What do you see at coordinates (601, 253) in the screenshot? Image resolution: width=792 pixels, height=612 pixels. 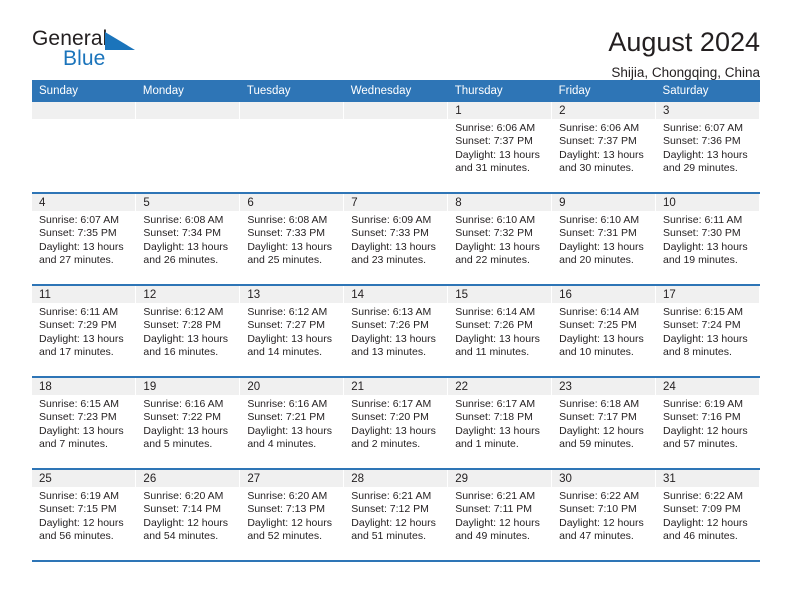 I see `daylight-text: Daylight: 13 hours and 20 minutes.` at bounding box center [601, 253].